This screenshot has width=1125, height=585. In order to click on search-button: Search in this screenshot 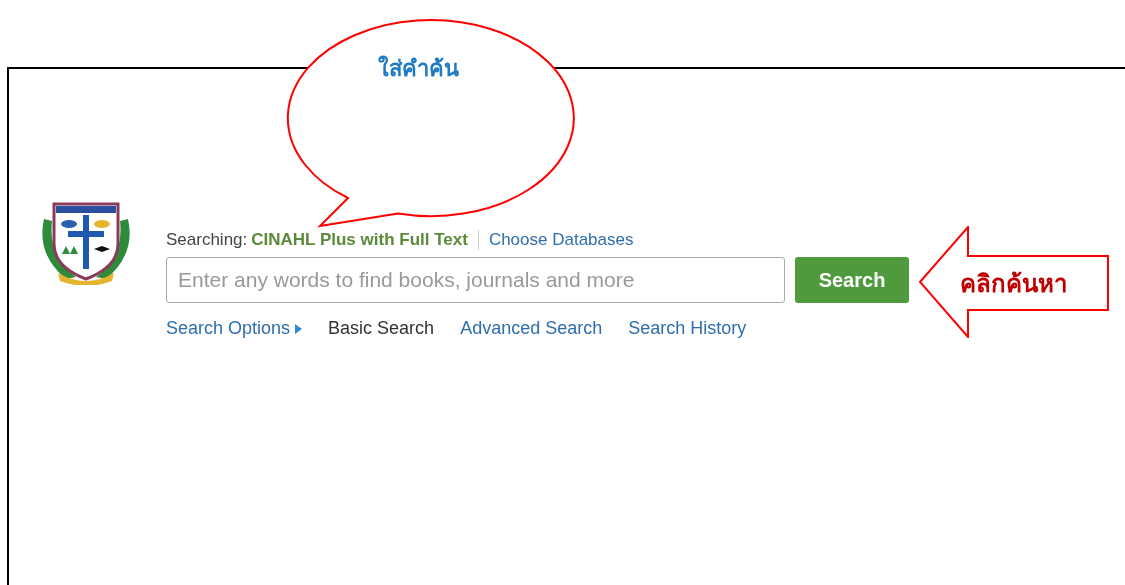, I will do `click(852, 280)`.